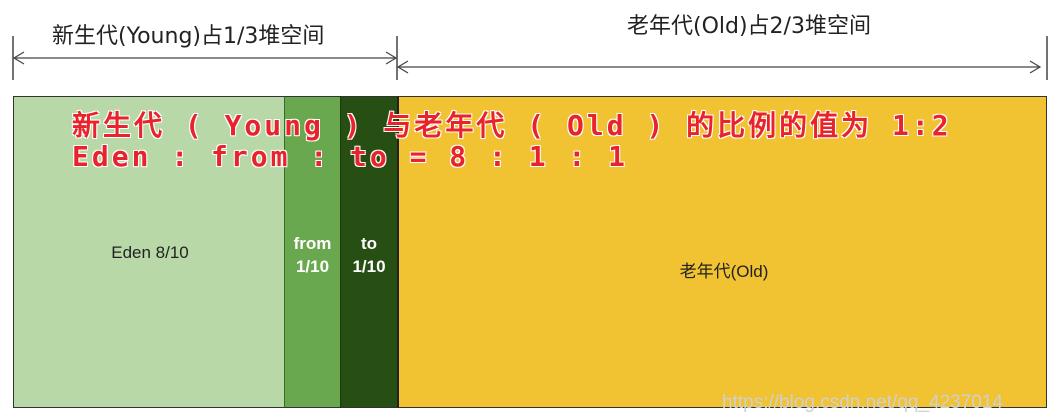  Describe the element at coordinates (150, 252) in the screenshot. I see `eden-label: Eden 8/10` at that location.